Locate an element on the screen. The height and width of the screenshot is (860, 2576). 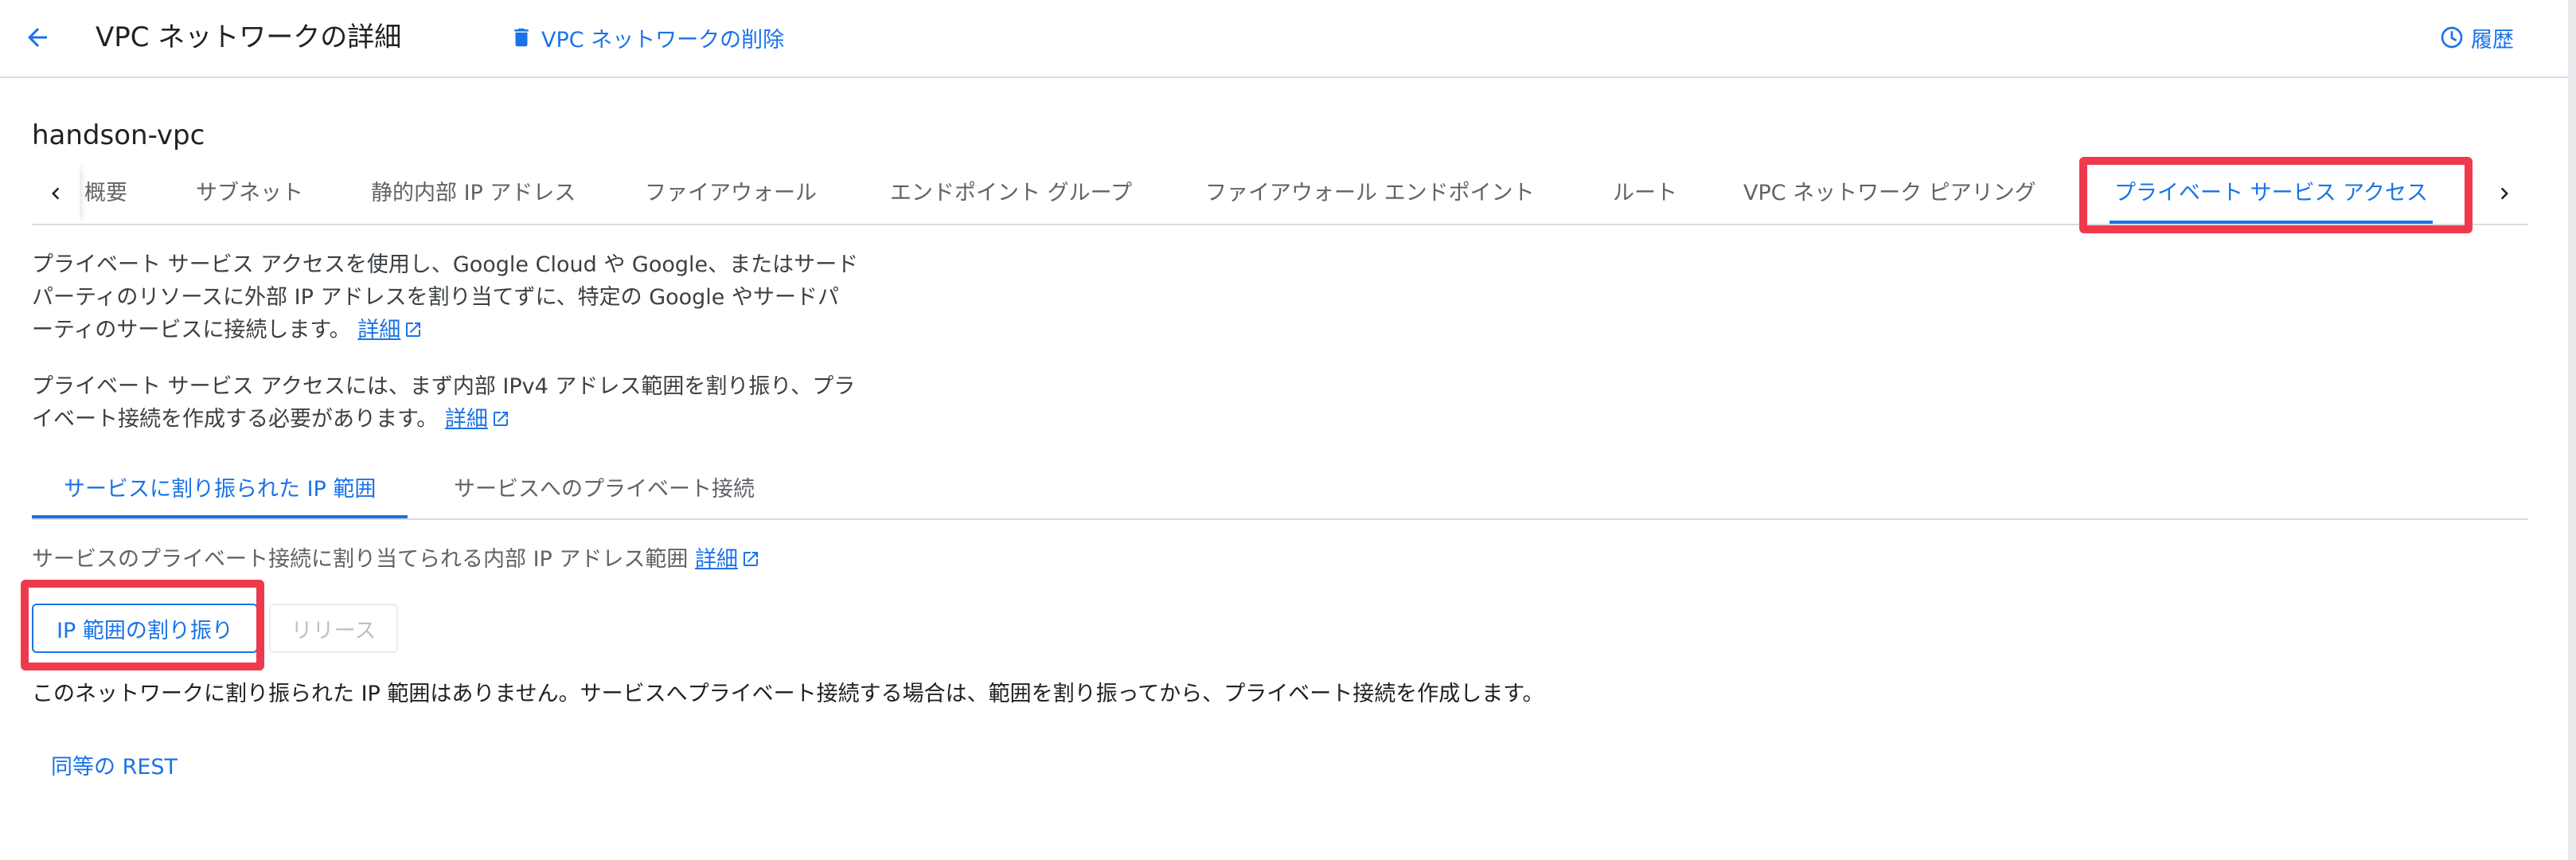
window-edge is located at coordinates (2572, 430).